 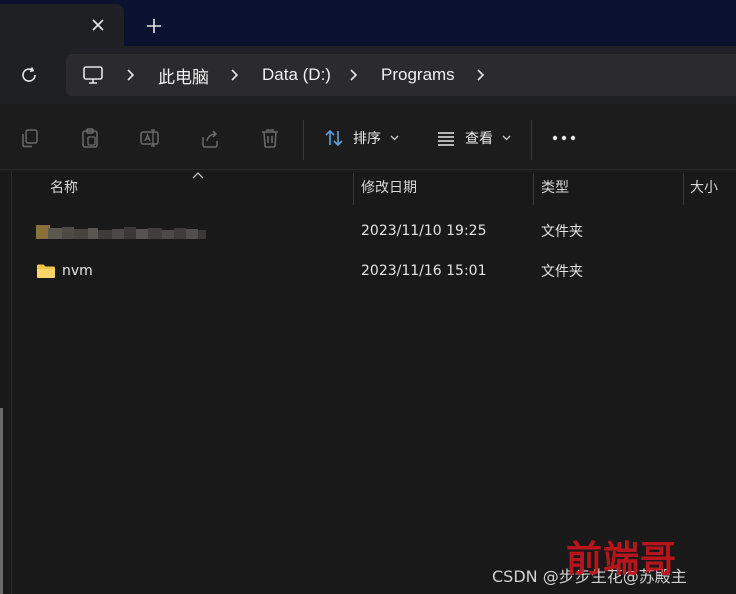 I want to click on column-header-type: 类型, so click(x=555, y=187).